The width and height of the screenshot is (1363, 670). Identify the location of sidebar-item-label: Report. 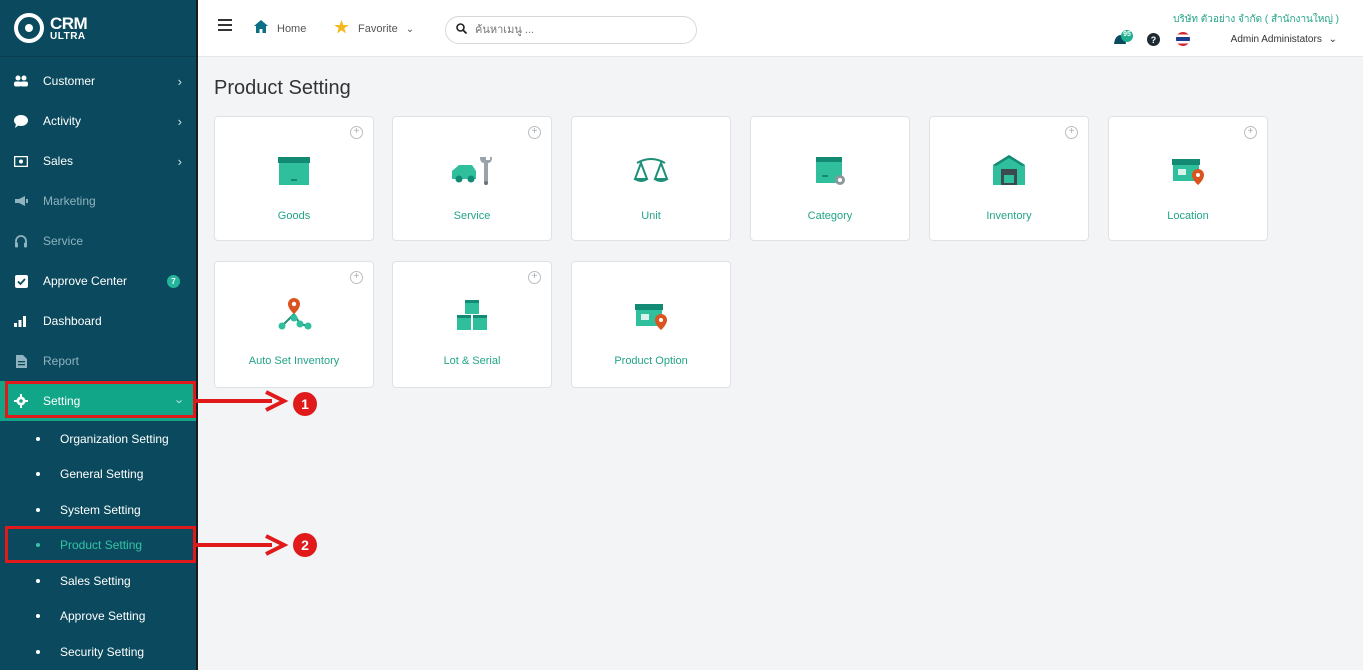
(61, 361).